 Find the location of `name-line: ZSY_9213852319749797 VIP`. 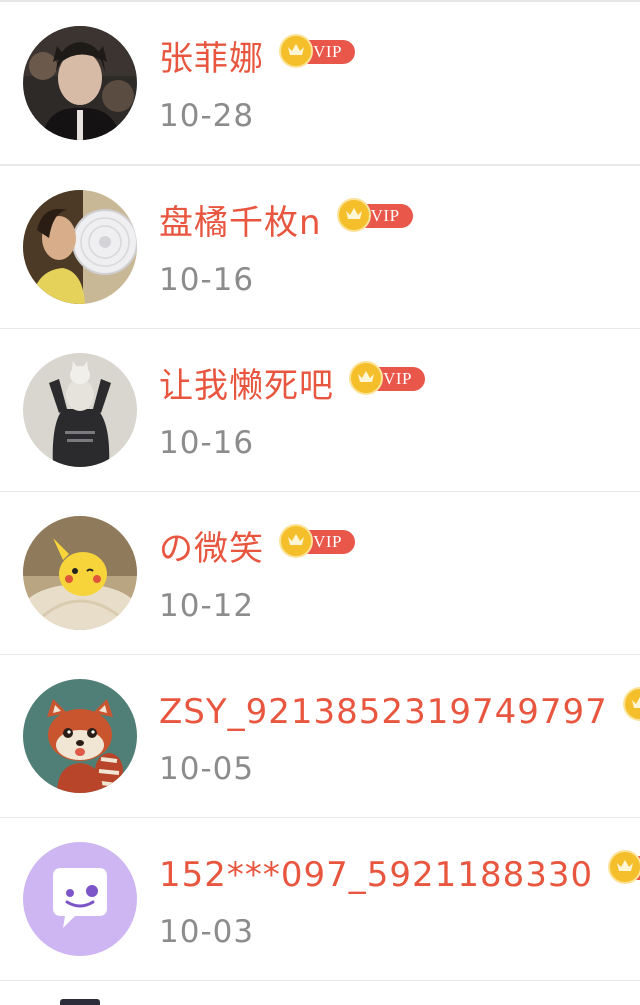

name-line: ZSY_9213852319749797 VIP is located at coordinates (399, 711).